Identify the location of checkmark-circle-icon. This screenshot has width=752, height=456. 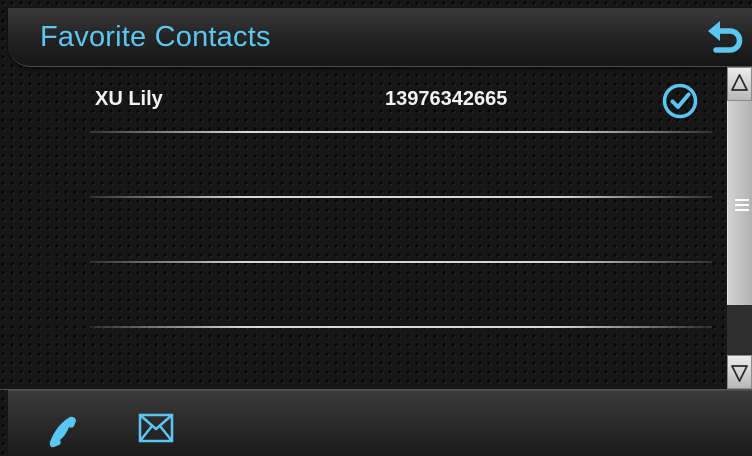
(680, 101).